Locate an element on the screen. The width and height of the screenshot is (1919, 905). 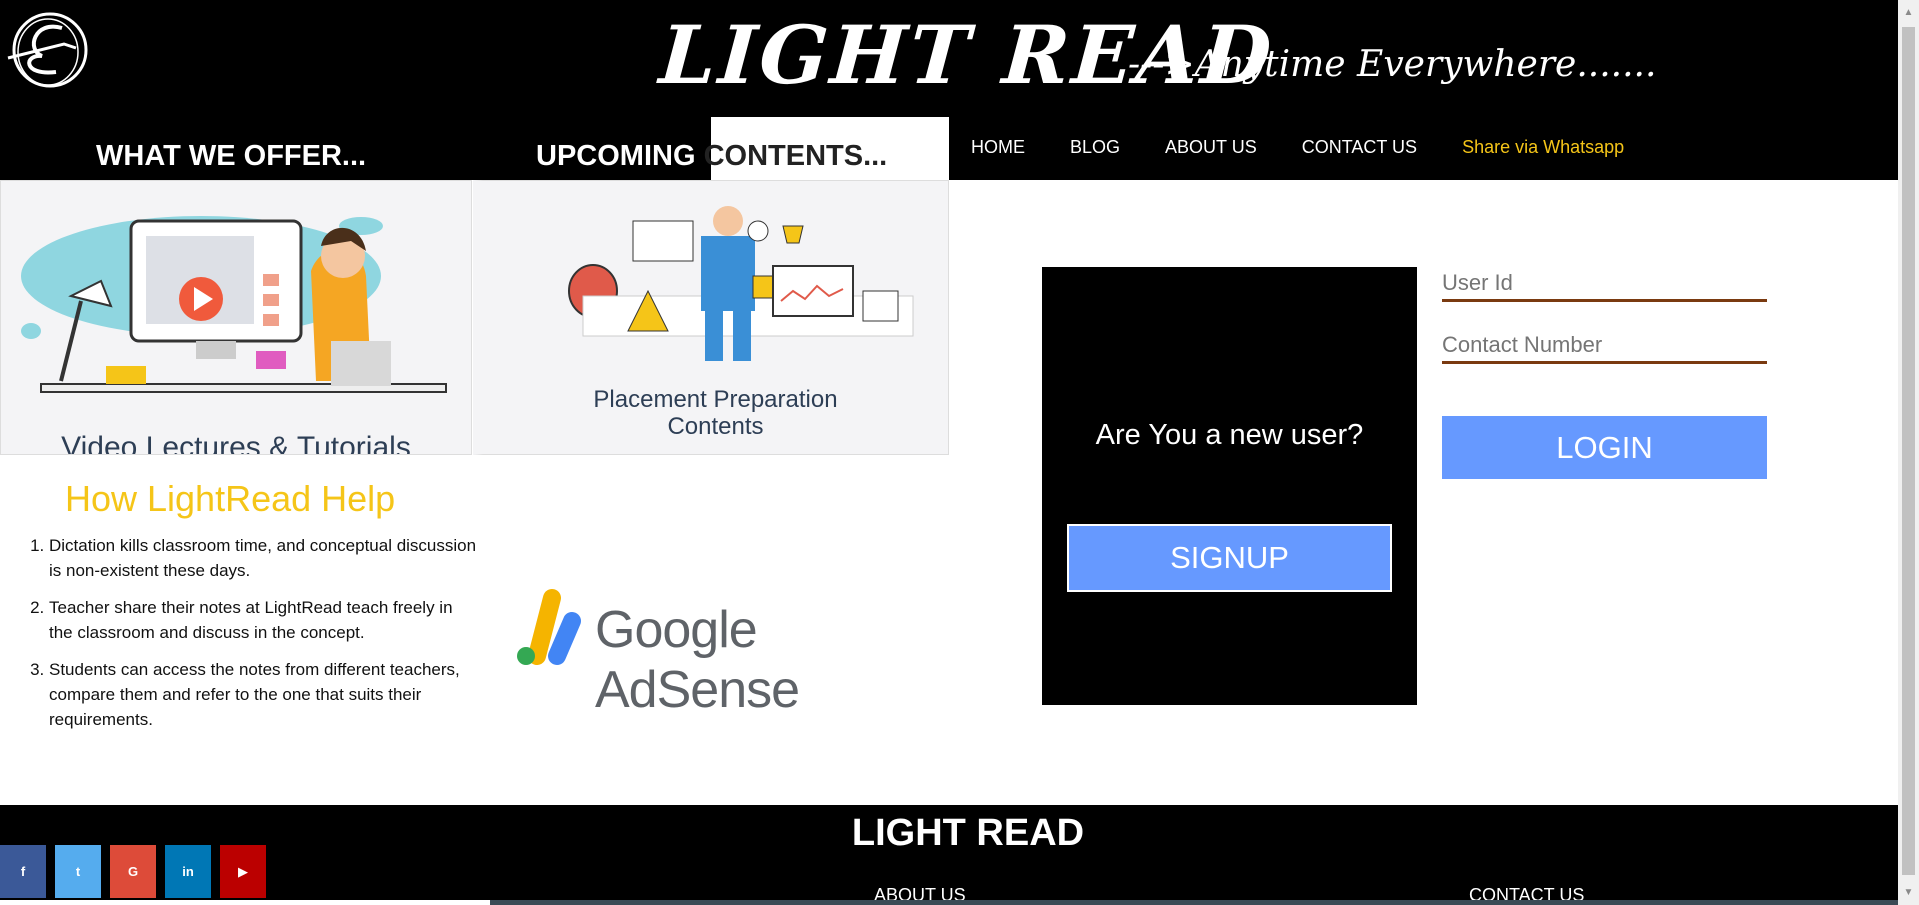
placement-caption: Placement Preparation Contents is located at coordinates (715, 413).